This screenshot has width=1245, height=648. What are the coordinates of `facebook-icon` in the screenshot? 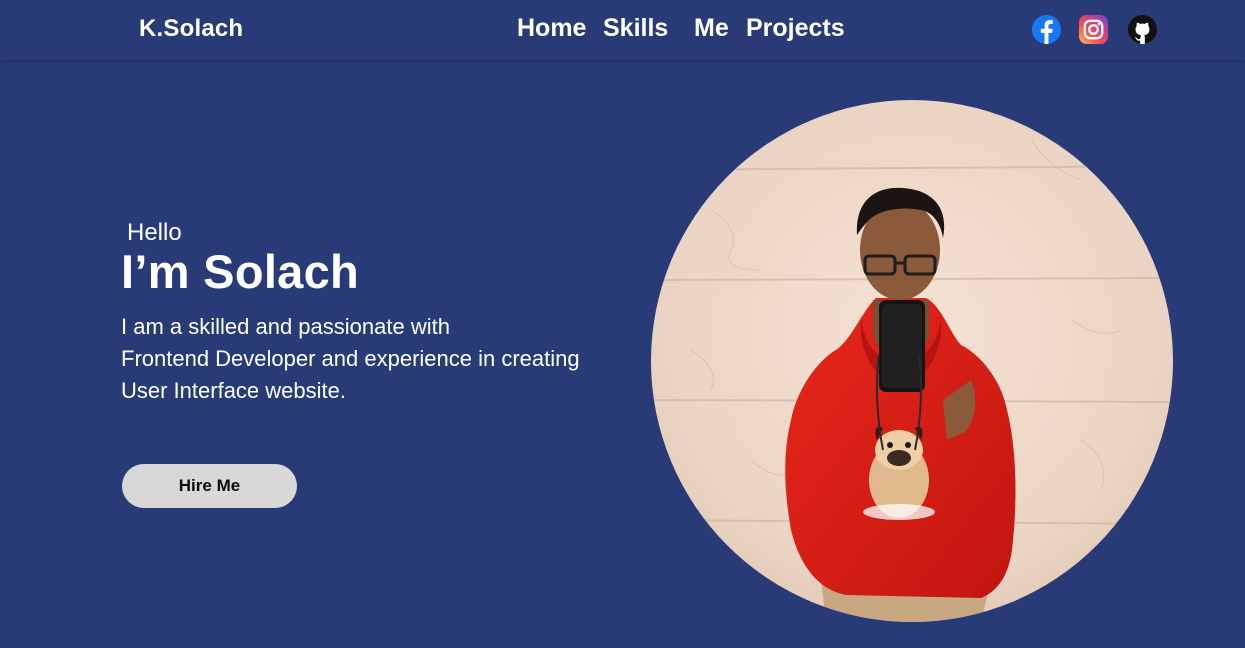 It's located at (1046, 29).